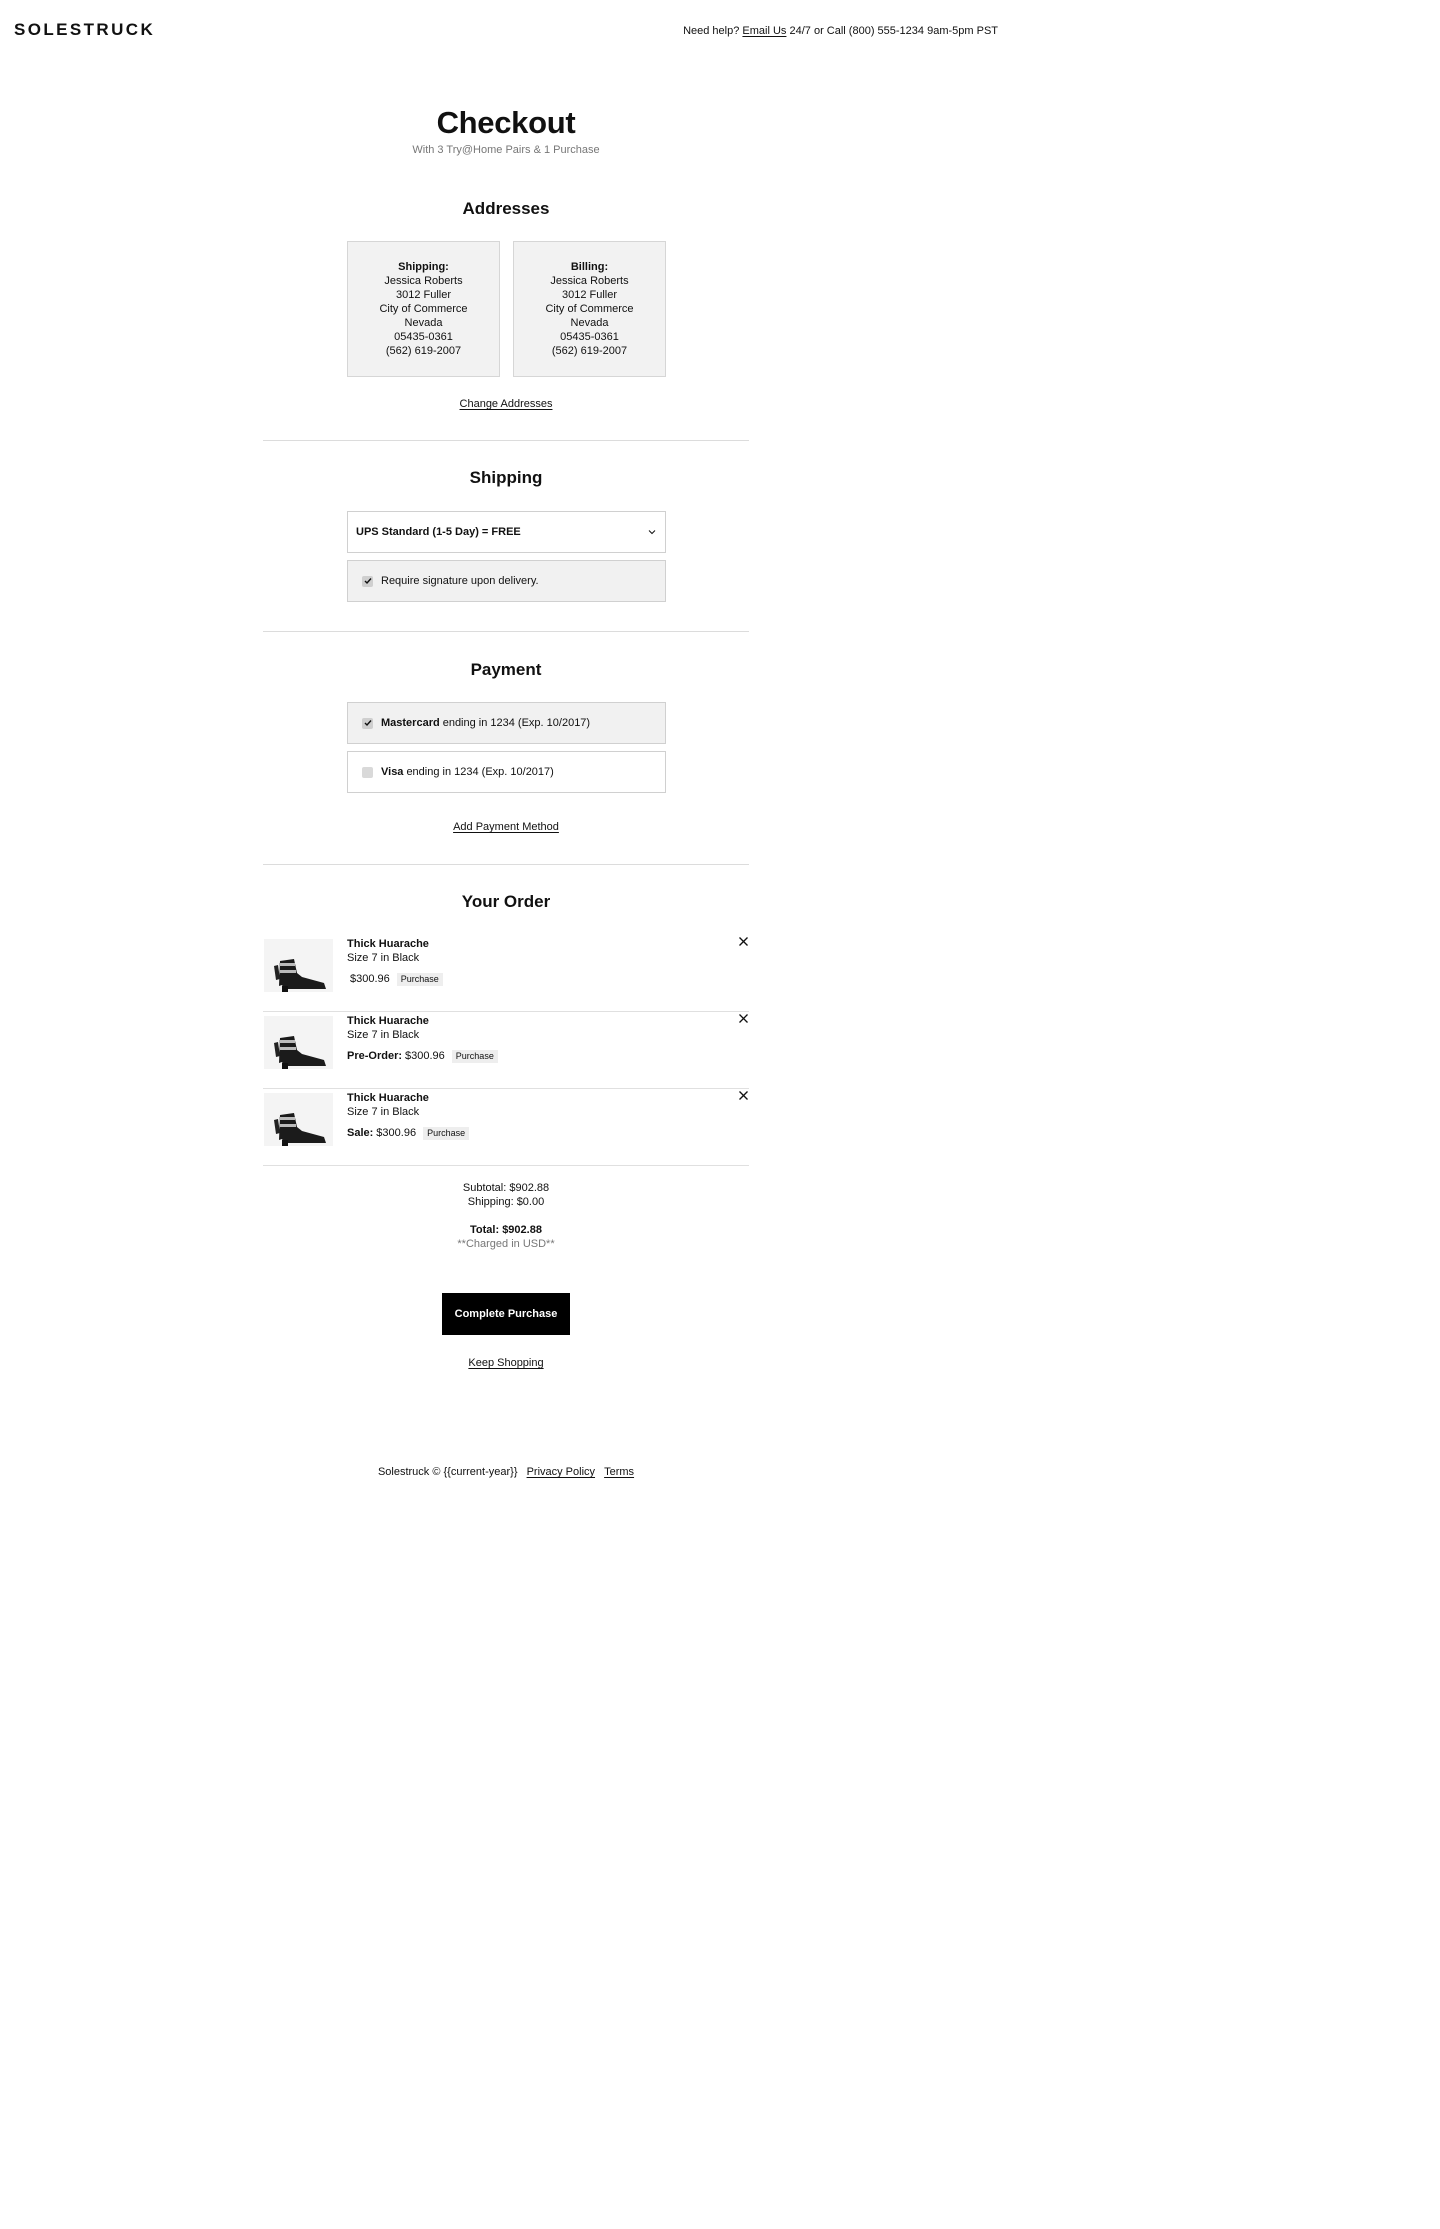 The width and height of the screenshot is (1440, 2229). What do you see at coordinates (506, 150) in the screenshot?
I see `page-subtitle: With 3 Try@Home Pairs & 1 Purchase` at bounding box center [506, 150].